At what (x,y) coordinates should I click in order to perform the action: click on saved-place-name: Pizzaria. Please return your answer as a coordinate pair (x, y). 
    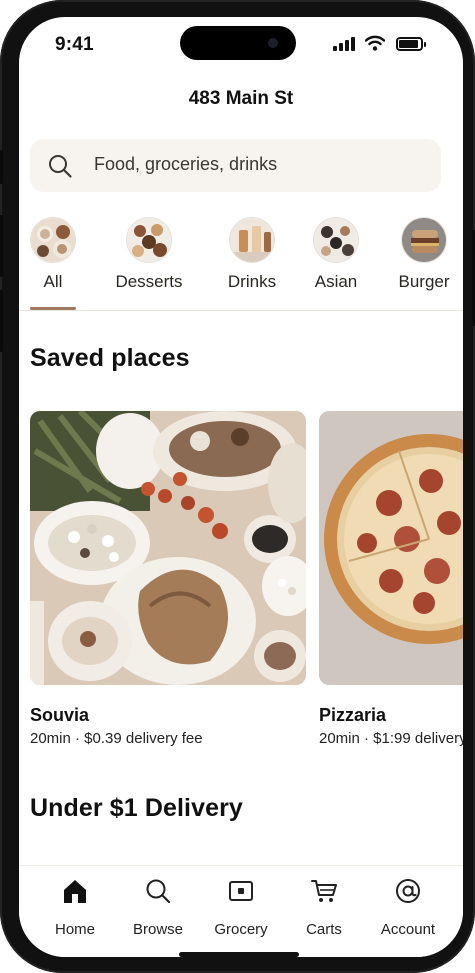
    Looking at the image, I should click on (352, 715).